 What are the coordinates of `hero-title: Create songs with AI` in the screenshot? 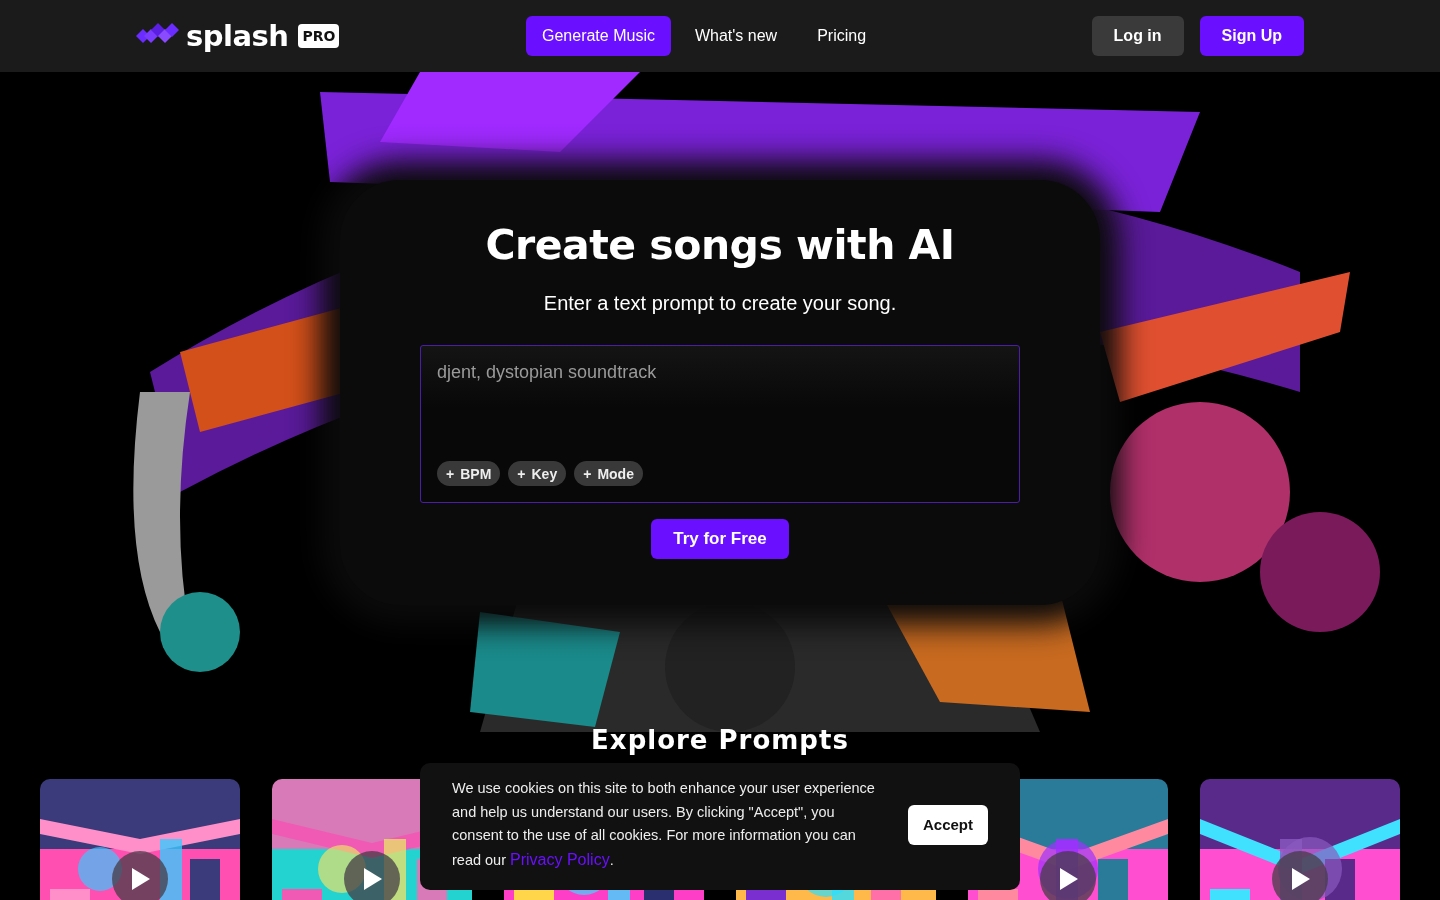 It's located at (720, 245).